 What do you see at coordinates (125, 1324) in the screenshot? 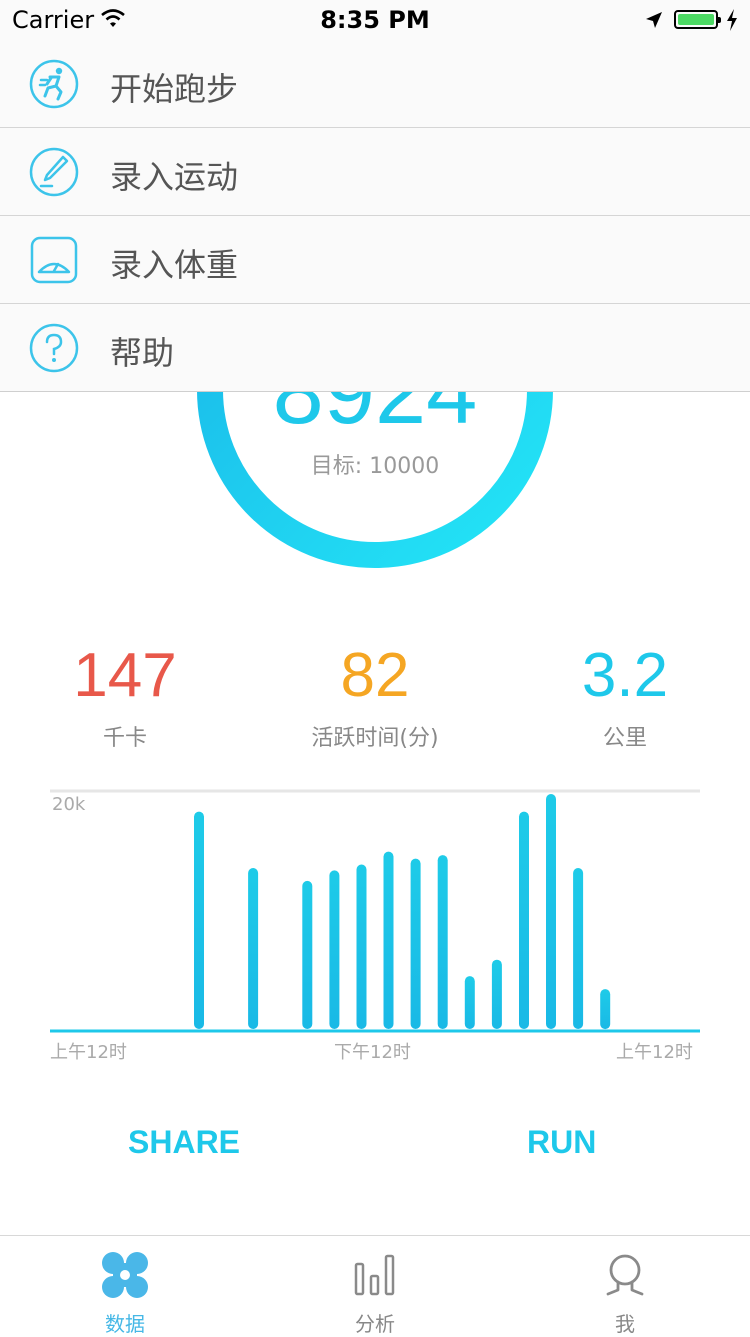
I see `tab-label: 数据` at bounding box center [125, 1324].